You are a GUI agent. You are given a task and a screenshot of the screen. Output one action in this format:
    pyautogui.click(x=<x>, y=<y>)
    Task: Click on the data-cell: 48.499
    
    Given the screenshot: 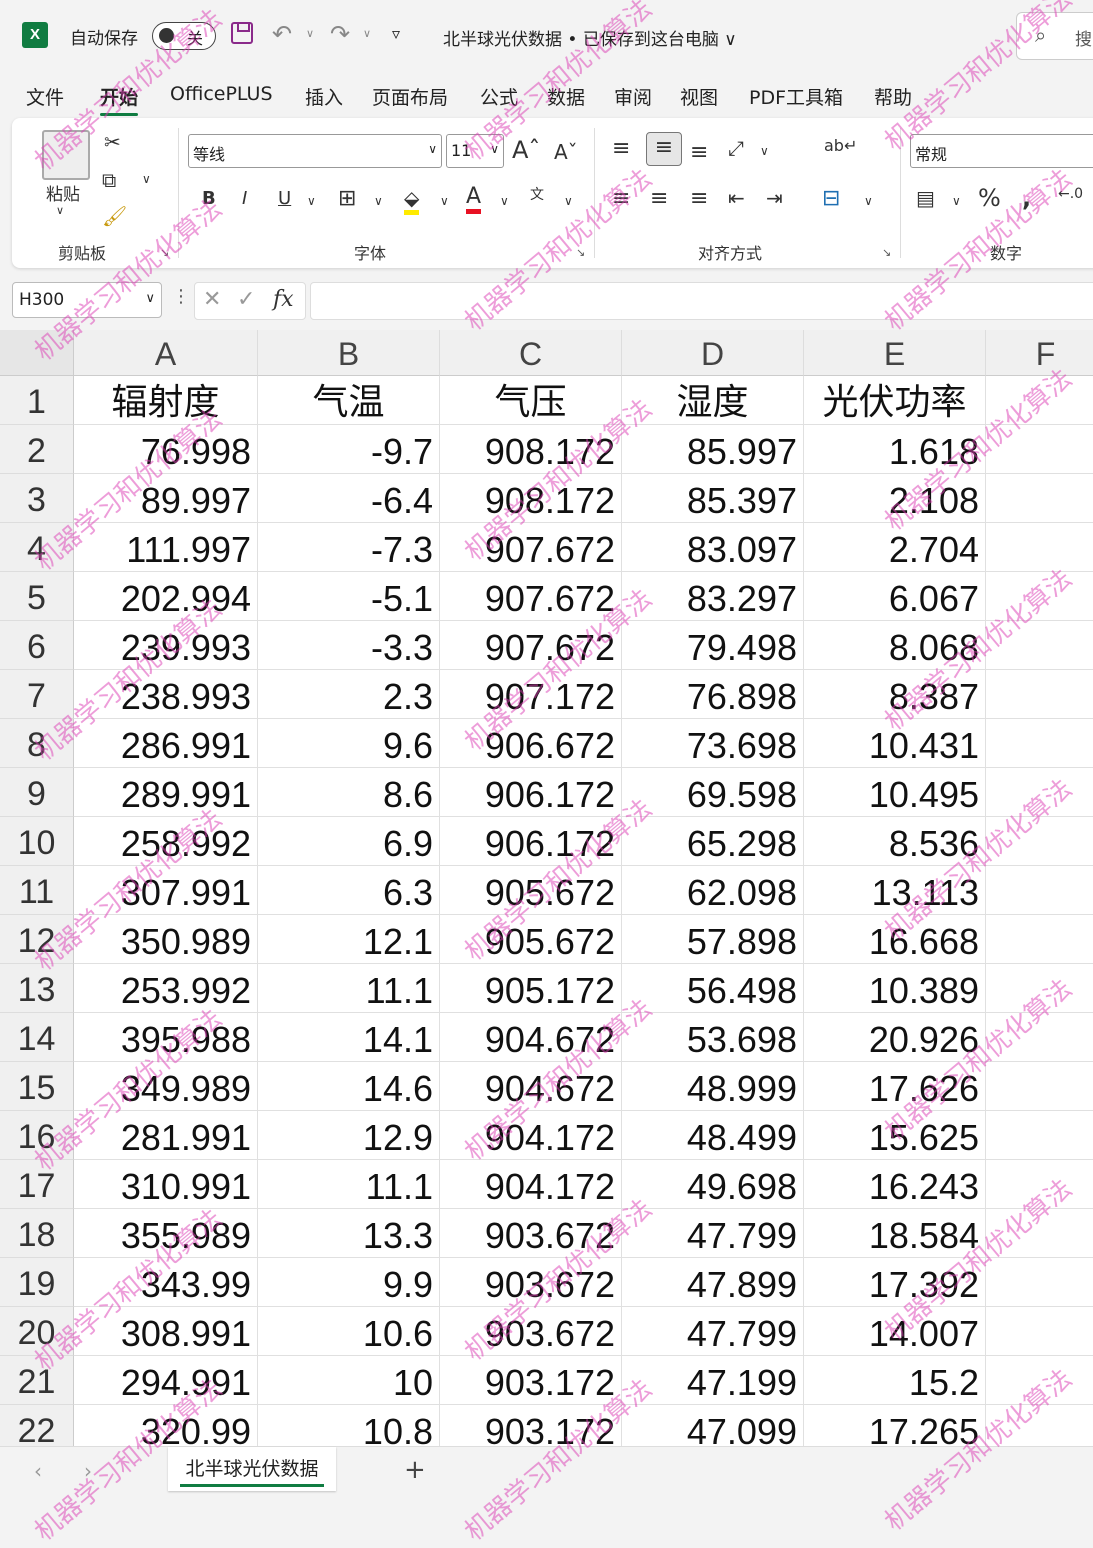 What is the action you would take?
    pyautogui.click(x=713, y=1135)
    